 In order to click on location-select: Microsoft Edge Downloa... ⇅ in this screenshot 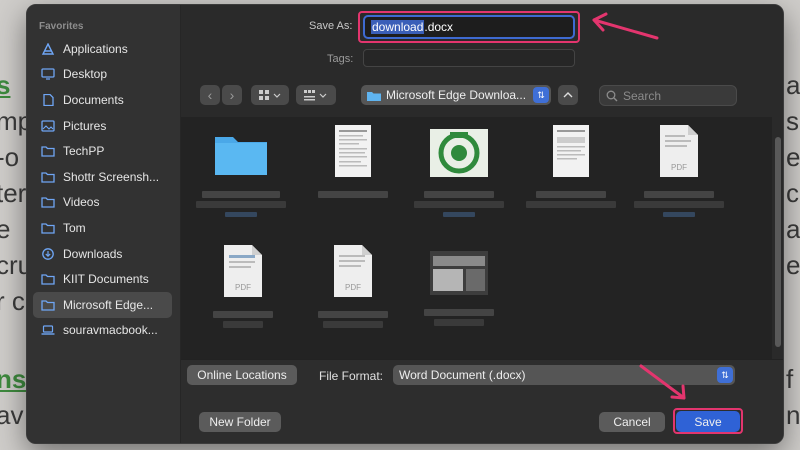, I will do `click(456, 95)`.